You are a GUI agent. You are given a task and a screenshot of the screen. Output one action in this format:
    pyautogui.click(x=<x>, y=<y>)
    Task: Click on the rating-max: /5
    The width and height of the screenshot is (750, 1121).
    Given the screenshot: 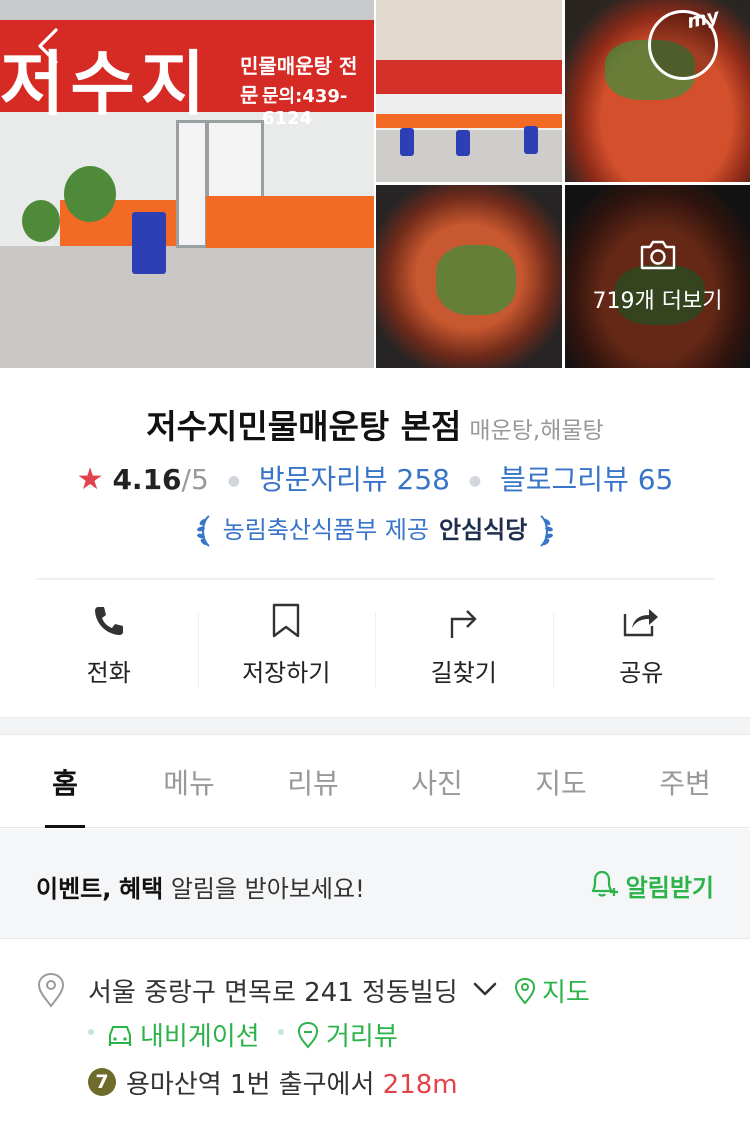 What is the action you would take?
    pyautogui.click(x=195, y=479)
    